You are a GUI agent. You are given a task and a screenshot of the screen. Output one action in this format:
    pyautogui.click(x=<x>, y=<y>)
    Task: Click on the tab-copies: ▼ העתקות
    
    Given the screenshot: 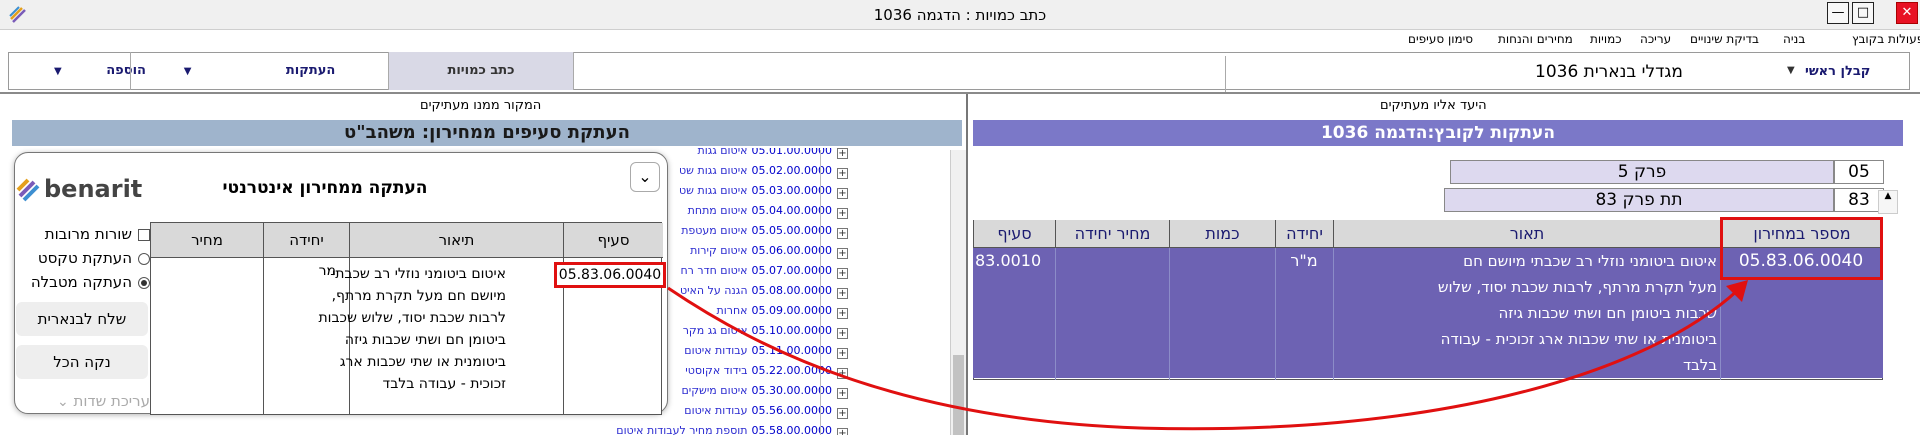 What is the action you would take?
    pyautogui.click(x=259, y=71)
    